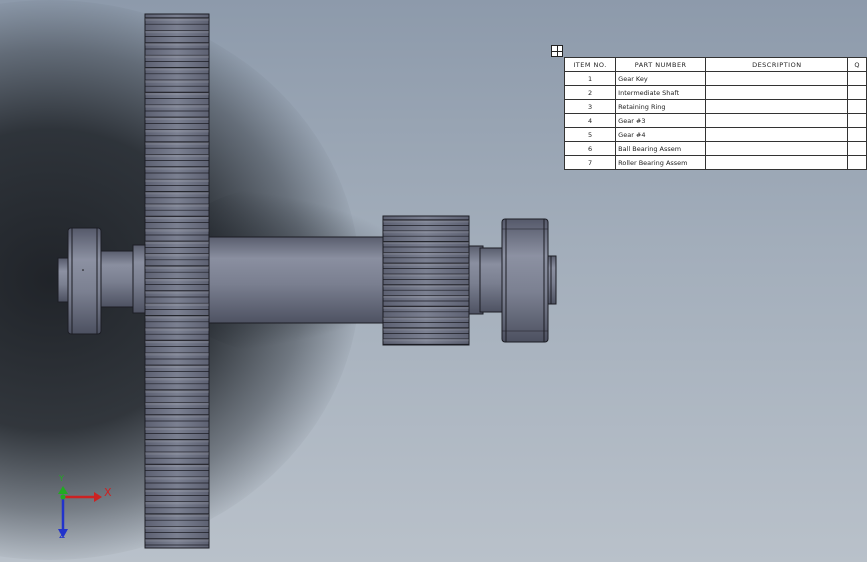 This screenshot has width=867, height=562. What do you see at coordinates (426, 280) in the screenshot?
I see `gear-4-small` at bounding box center [426, 280].